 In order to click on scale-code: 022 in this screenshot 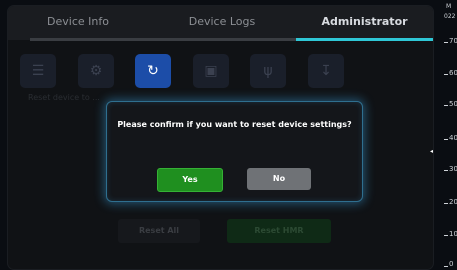, I will do `click(450, 16)`.